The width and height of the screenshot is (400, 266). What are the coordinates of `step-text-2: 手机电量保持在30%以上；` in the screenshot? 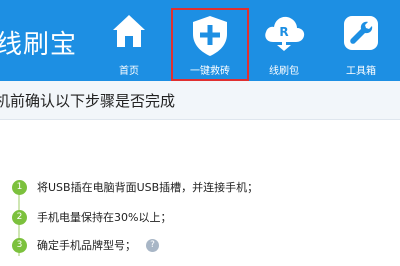 It's located at (104, 217).